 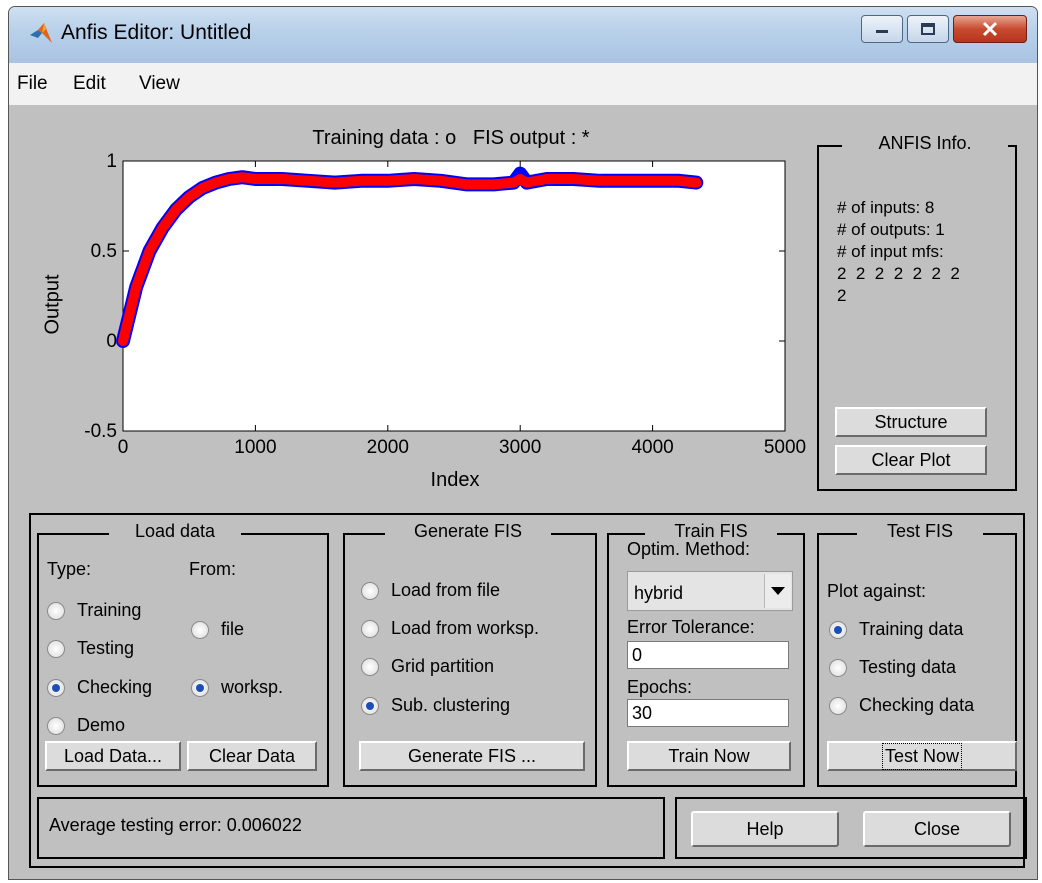 I want to click on type-checking-label: Checking, so click(x=115, y=687).